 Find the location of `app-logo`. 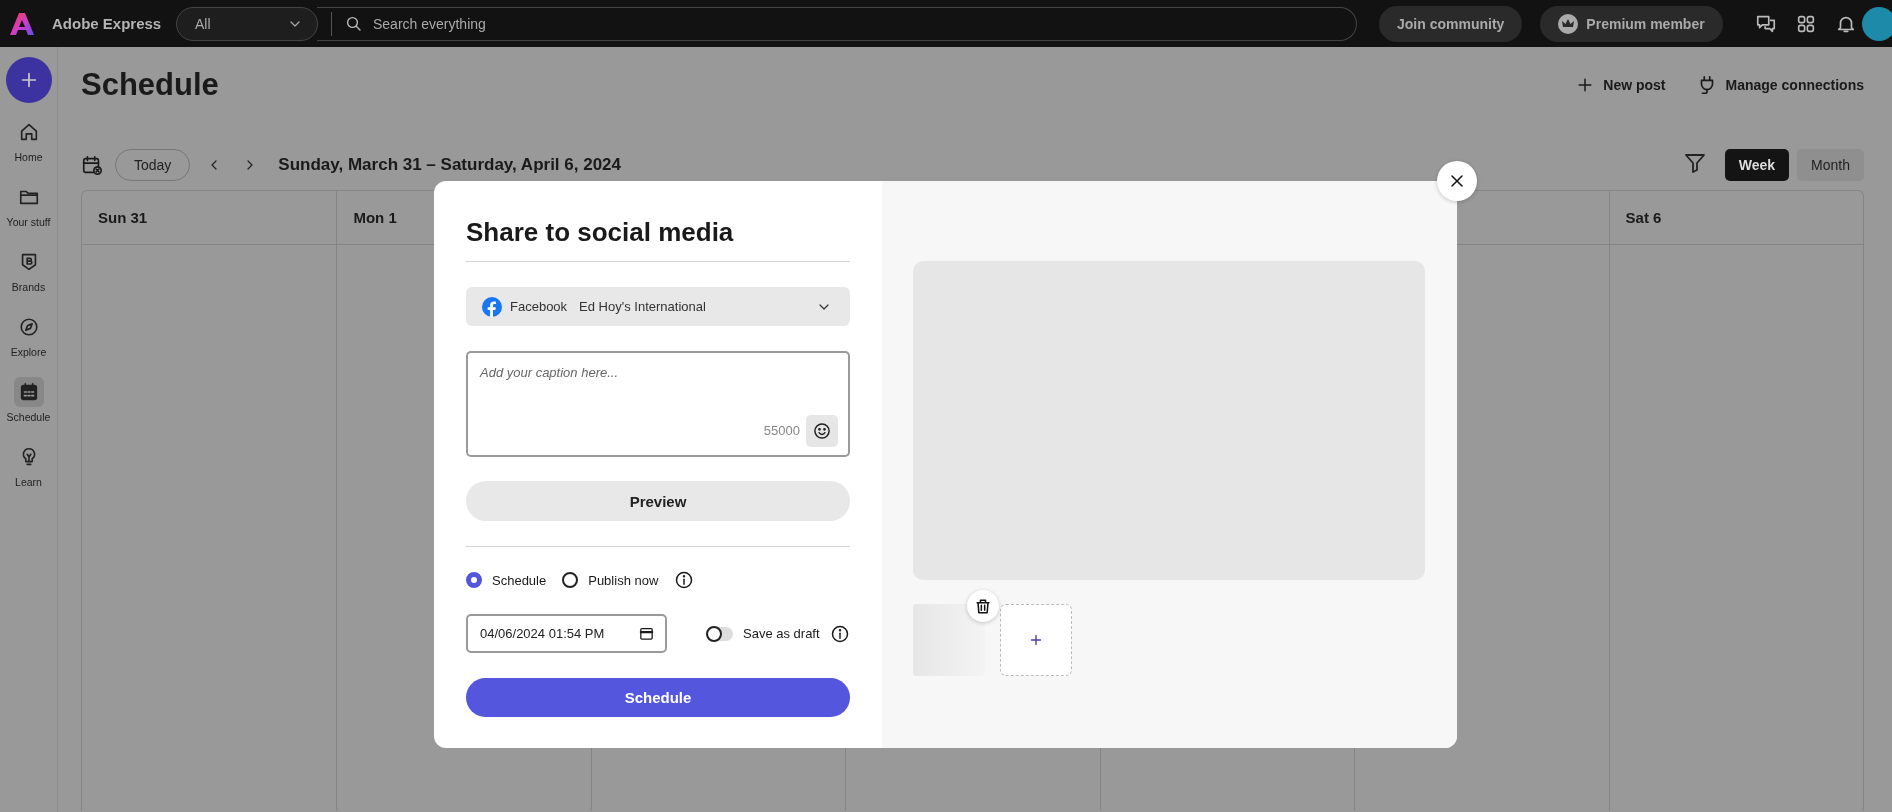

app-logo is located at coordinates (22, 23).